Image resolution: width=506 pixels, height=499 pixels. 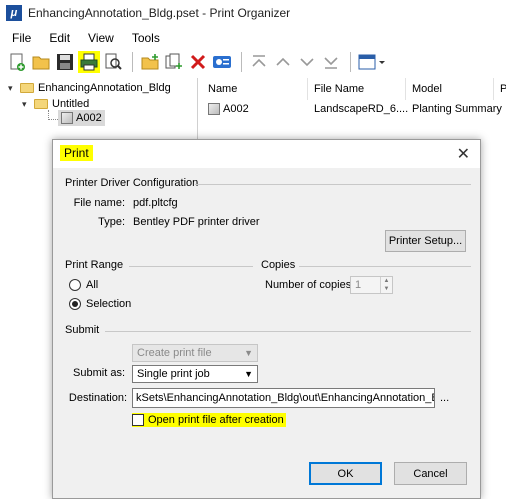 I want to click on submit-as-select: Single print job ▼, so click(x=195, y=374).